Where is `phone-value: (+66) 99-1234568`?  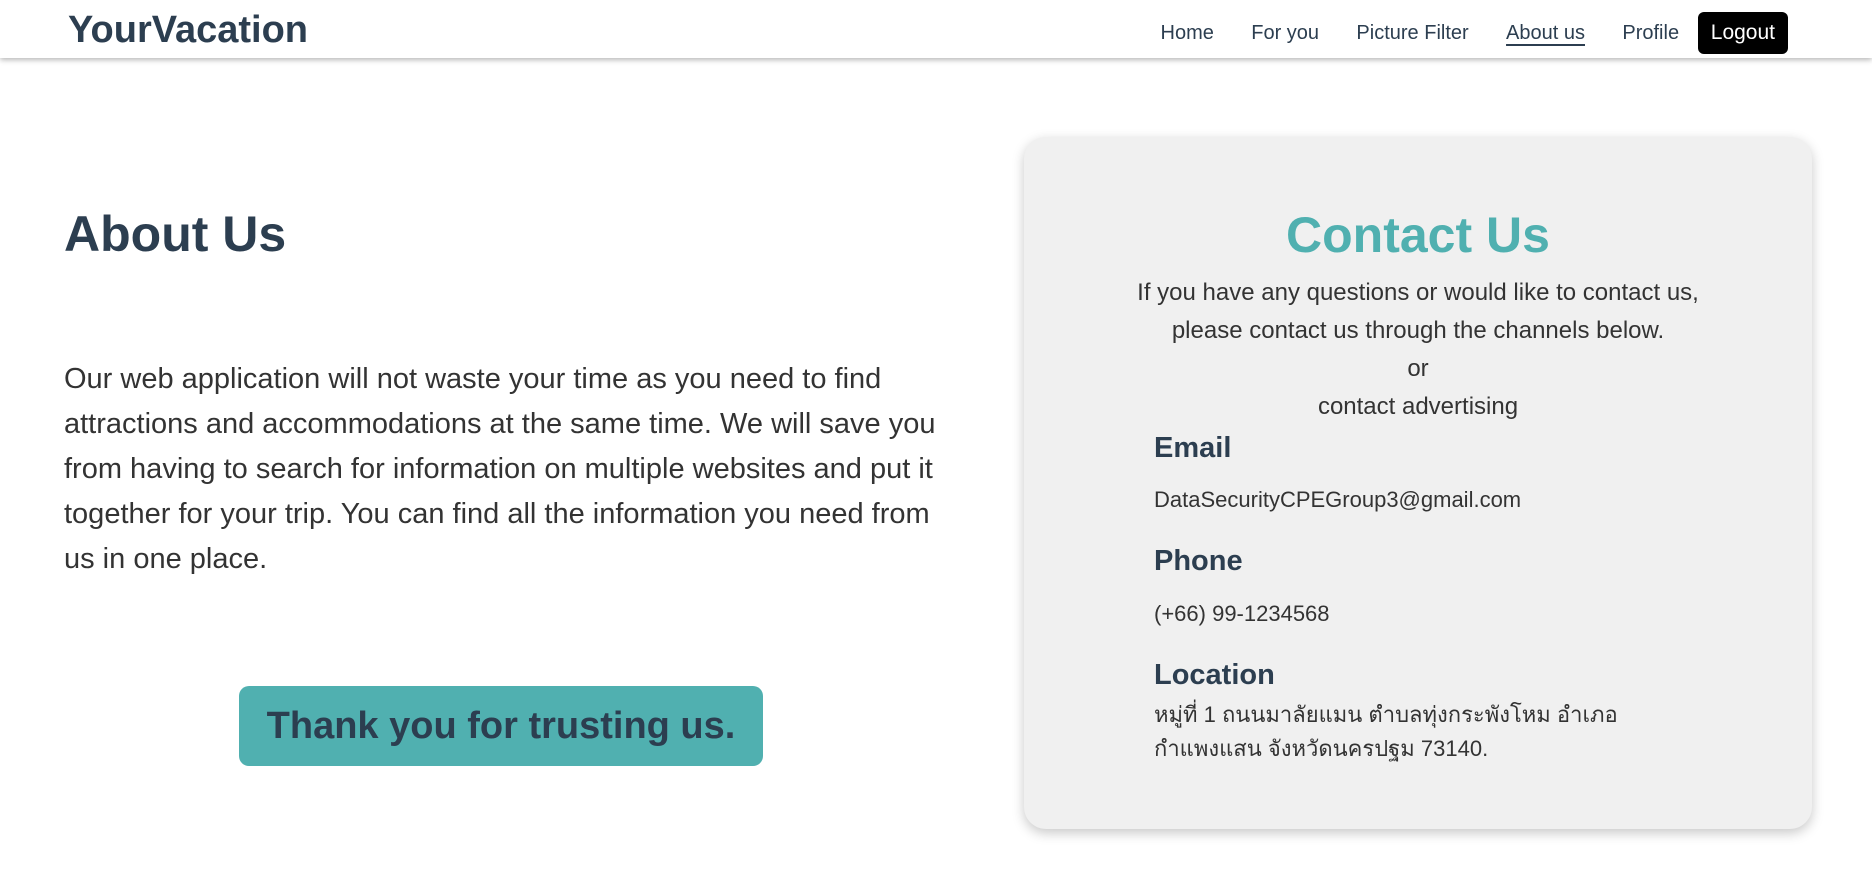
phone-value: (+66) 99-1234568 is located at coordinates (1242, 614).